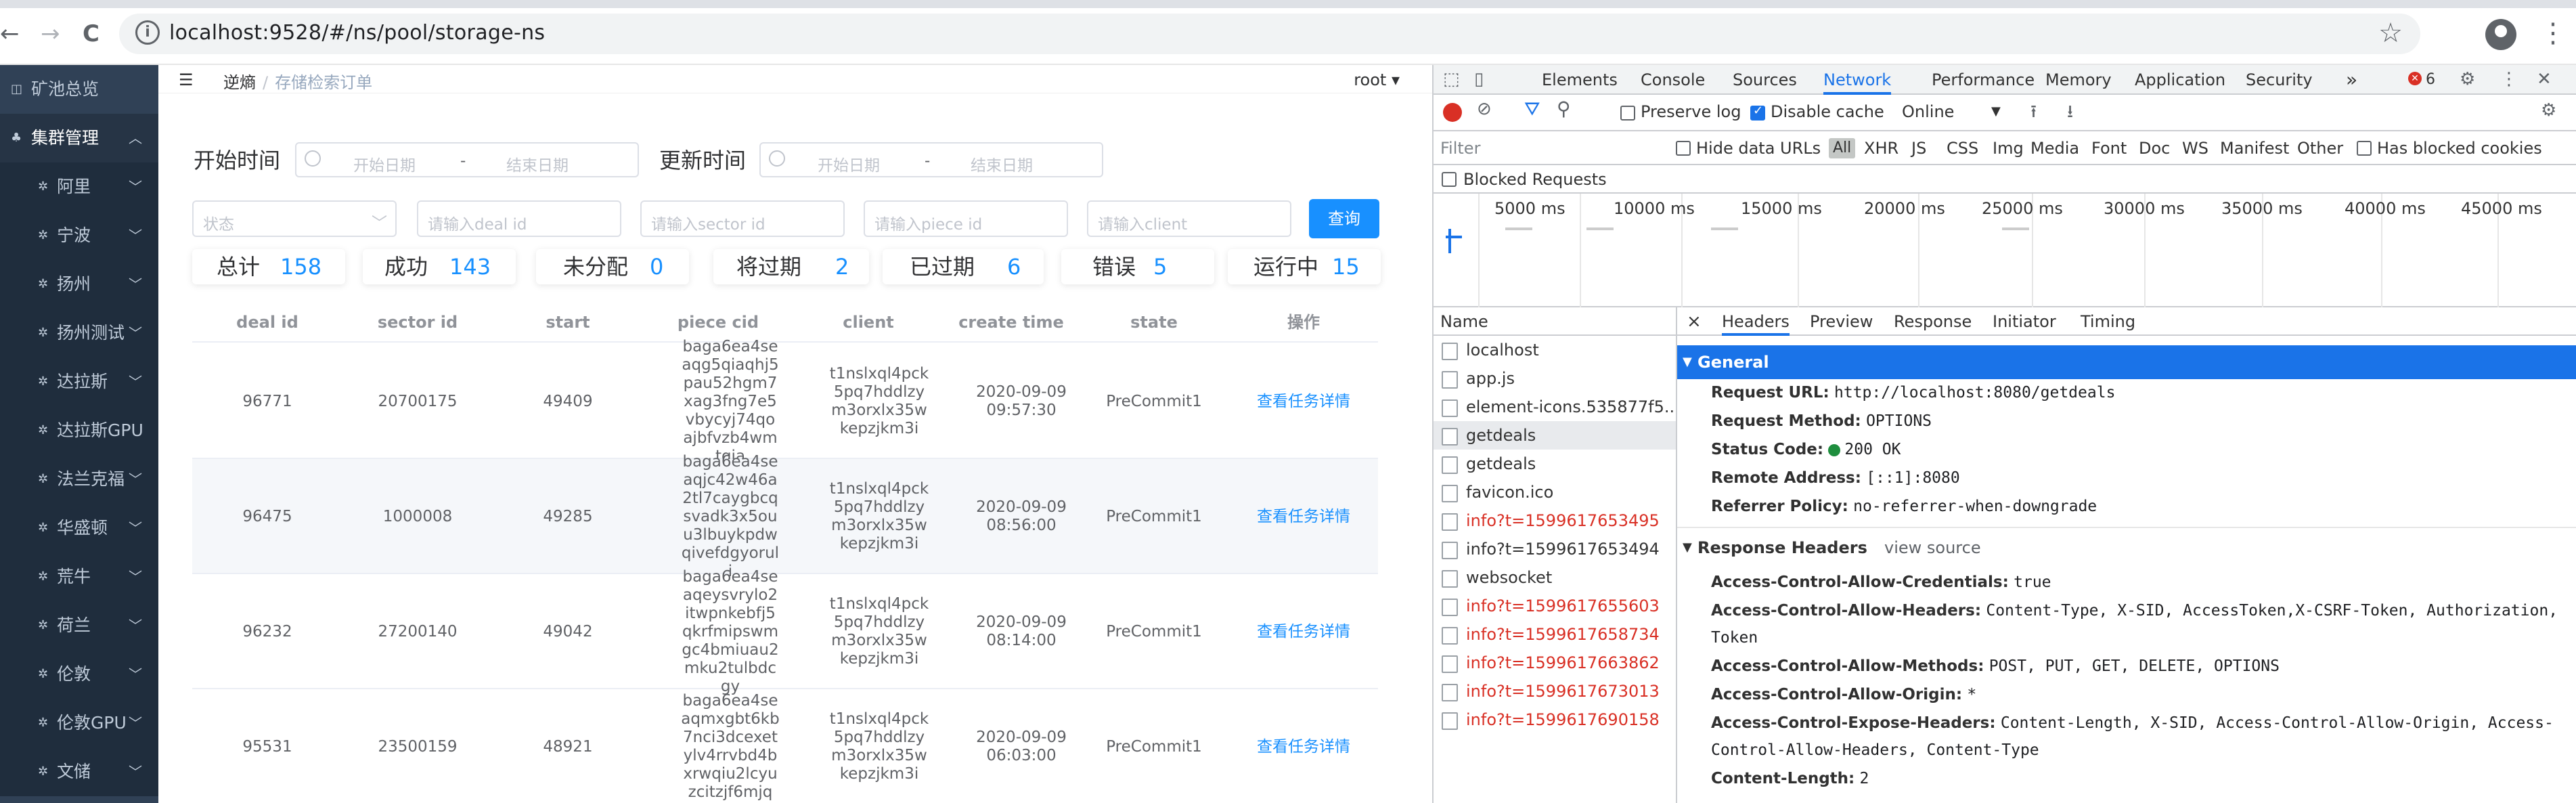 Image resolution: width=2576 pixels, height=803 pixels. What do you see at coordinates (1532, 109) in the screenshot?
I see `filter-icon: ⛛` at bounding box center [1532, 109].